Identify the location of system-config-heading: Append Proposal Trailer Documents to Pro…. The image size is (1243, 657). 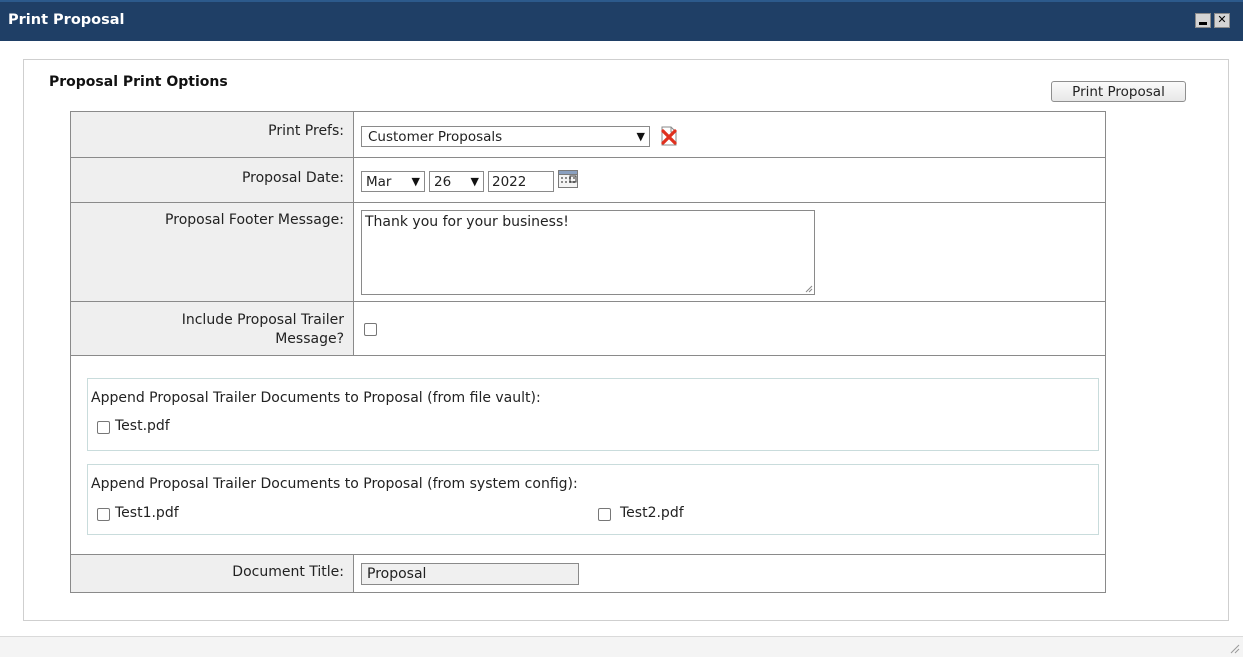
(334, 484).